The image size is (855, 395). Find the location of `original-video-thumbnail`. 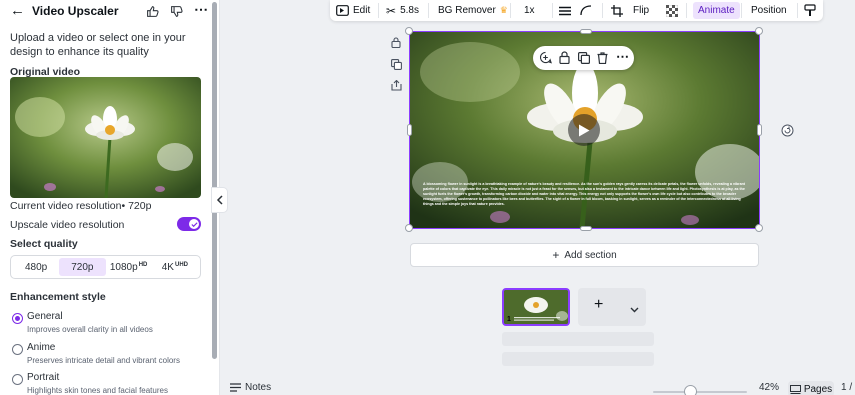

original-video-thumbnail is located at coordinates (105, 137).